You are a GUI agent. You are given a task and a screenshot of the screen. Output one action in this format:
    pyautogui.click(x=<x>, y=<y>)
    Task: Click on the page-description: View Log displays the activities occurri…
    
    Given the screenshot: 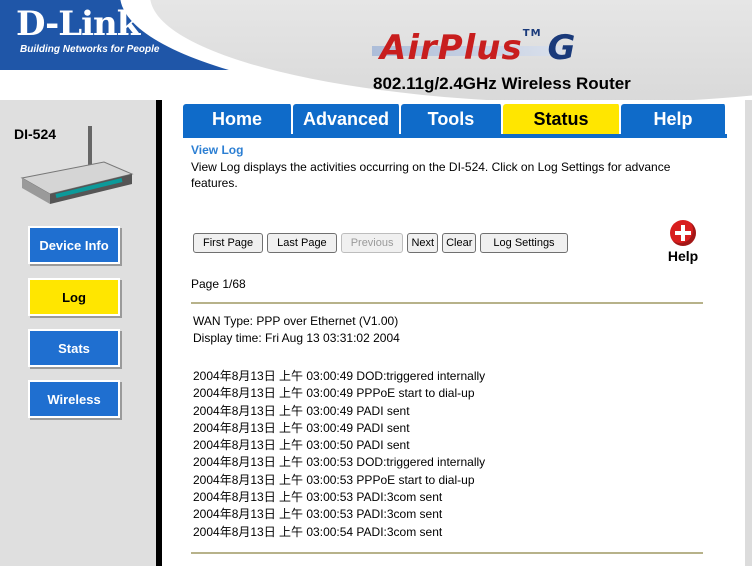 What is the action you would take?
    pyautogui.click(x=431, y=175)
    